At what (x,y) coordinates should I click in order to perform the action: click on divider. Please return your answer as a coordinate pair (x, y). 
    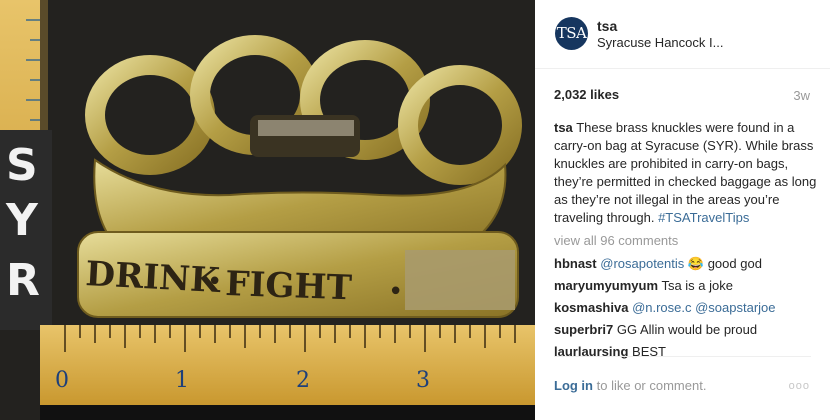
    Looking at the image, I should click on (682, 356).